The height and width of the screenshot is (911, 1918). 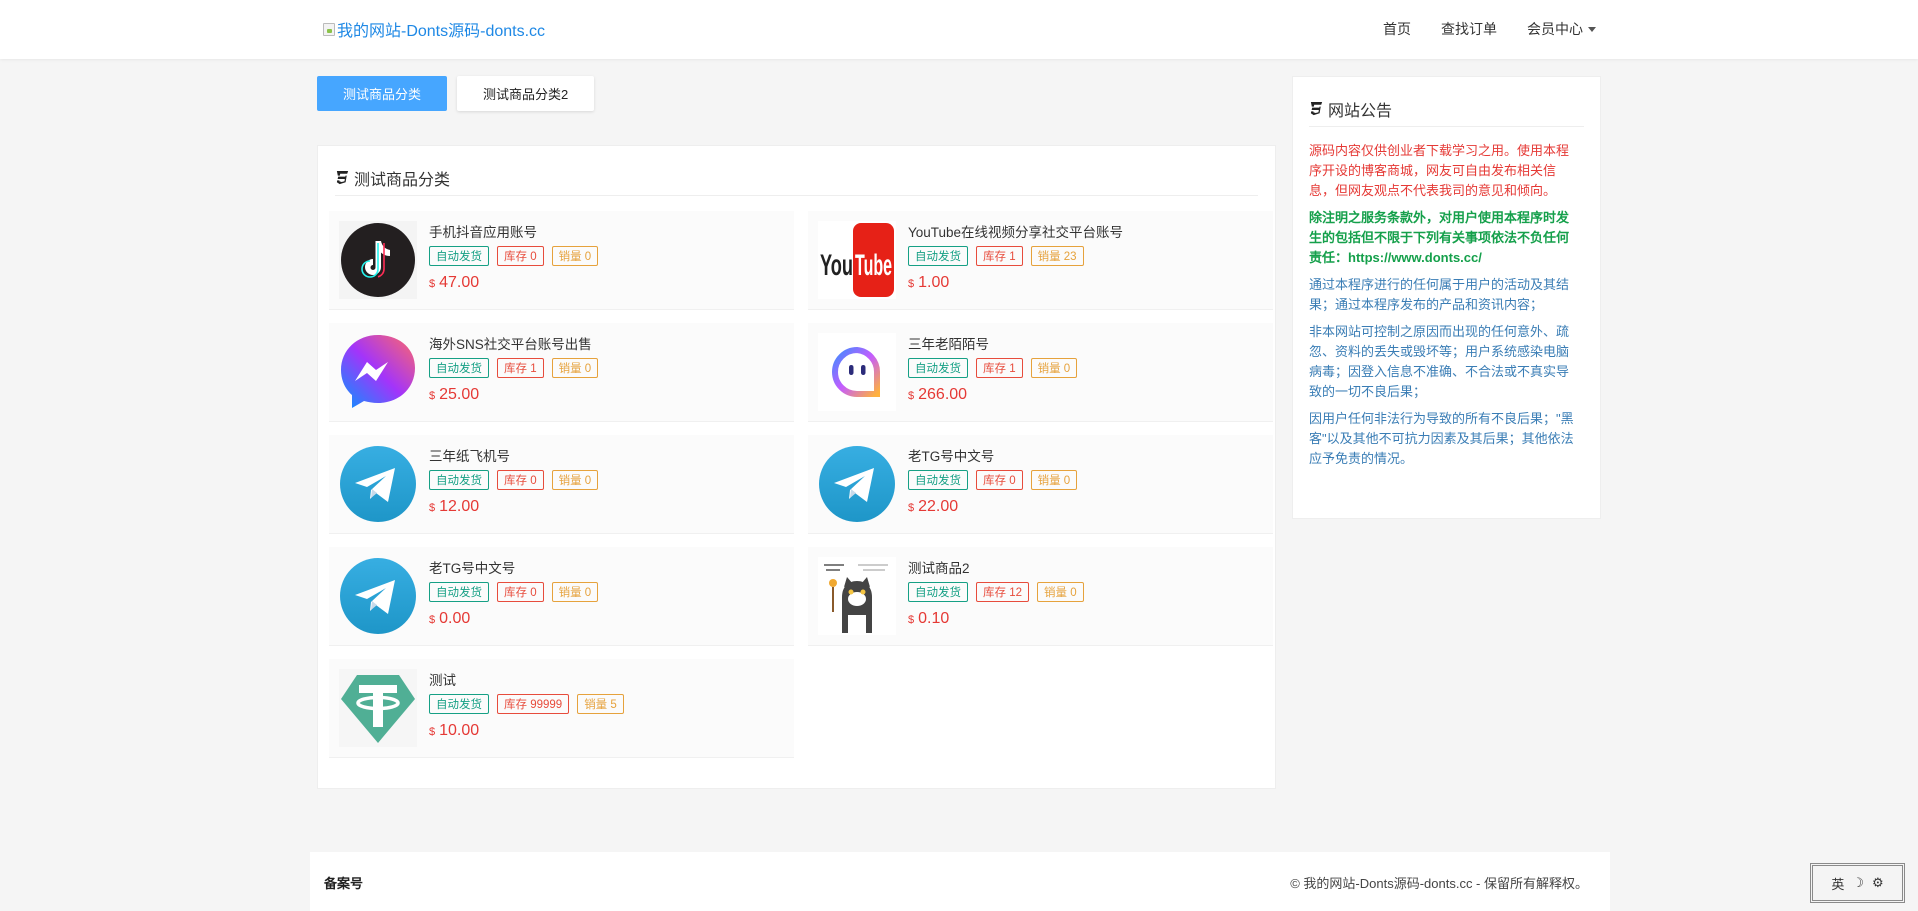 I want to click on messenger-icon, so click(x=378, y=371).